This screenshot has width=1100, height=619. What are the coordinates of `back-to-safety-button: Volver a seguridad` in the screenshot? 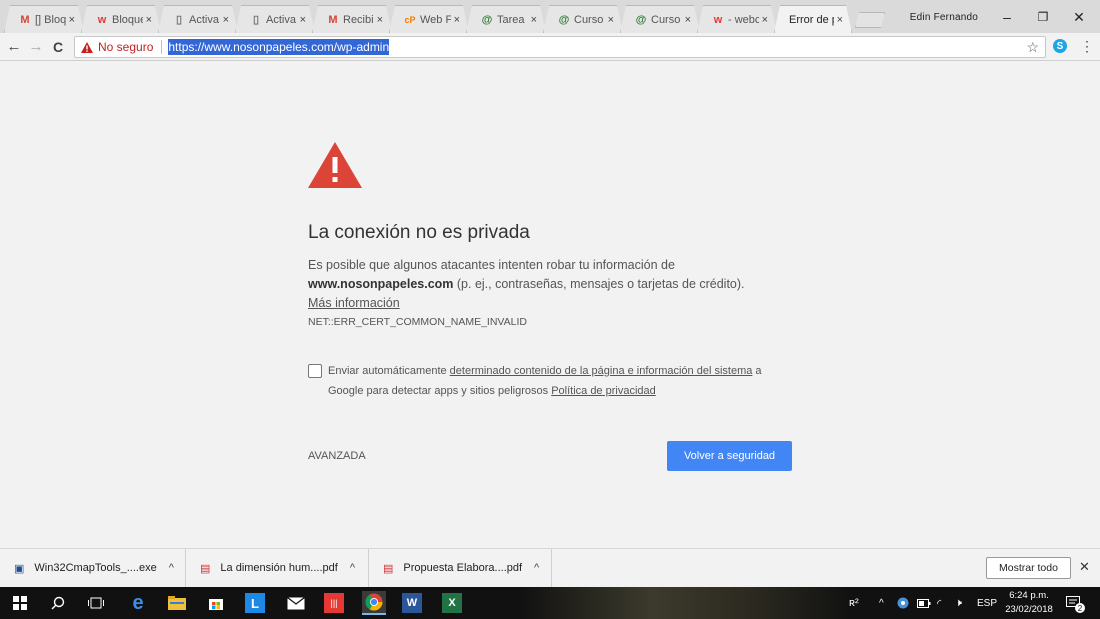 It's located at (729, 456).